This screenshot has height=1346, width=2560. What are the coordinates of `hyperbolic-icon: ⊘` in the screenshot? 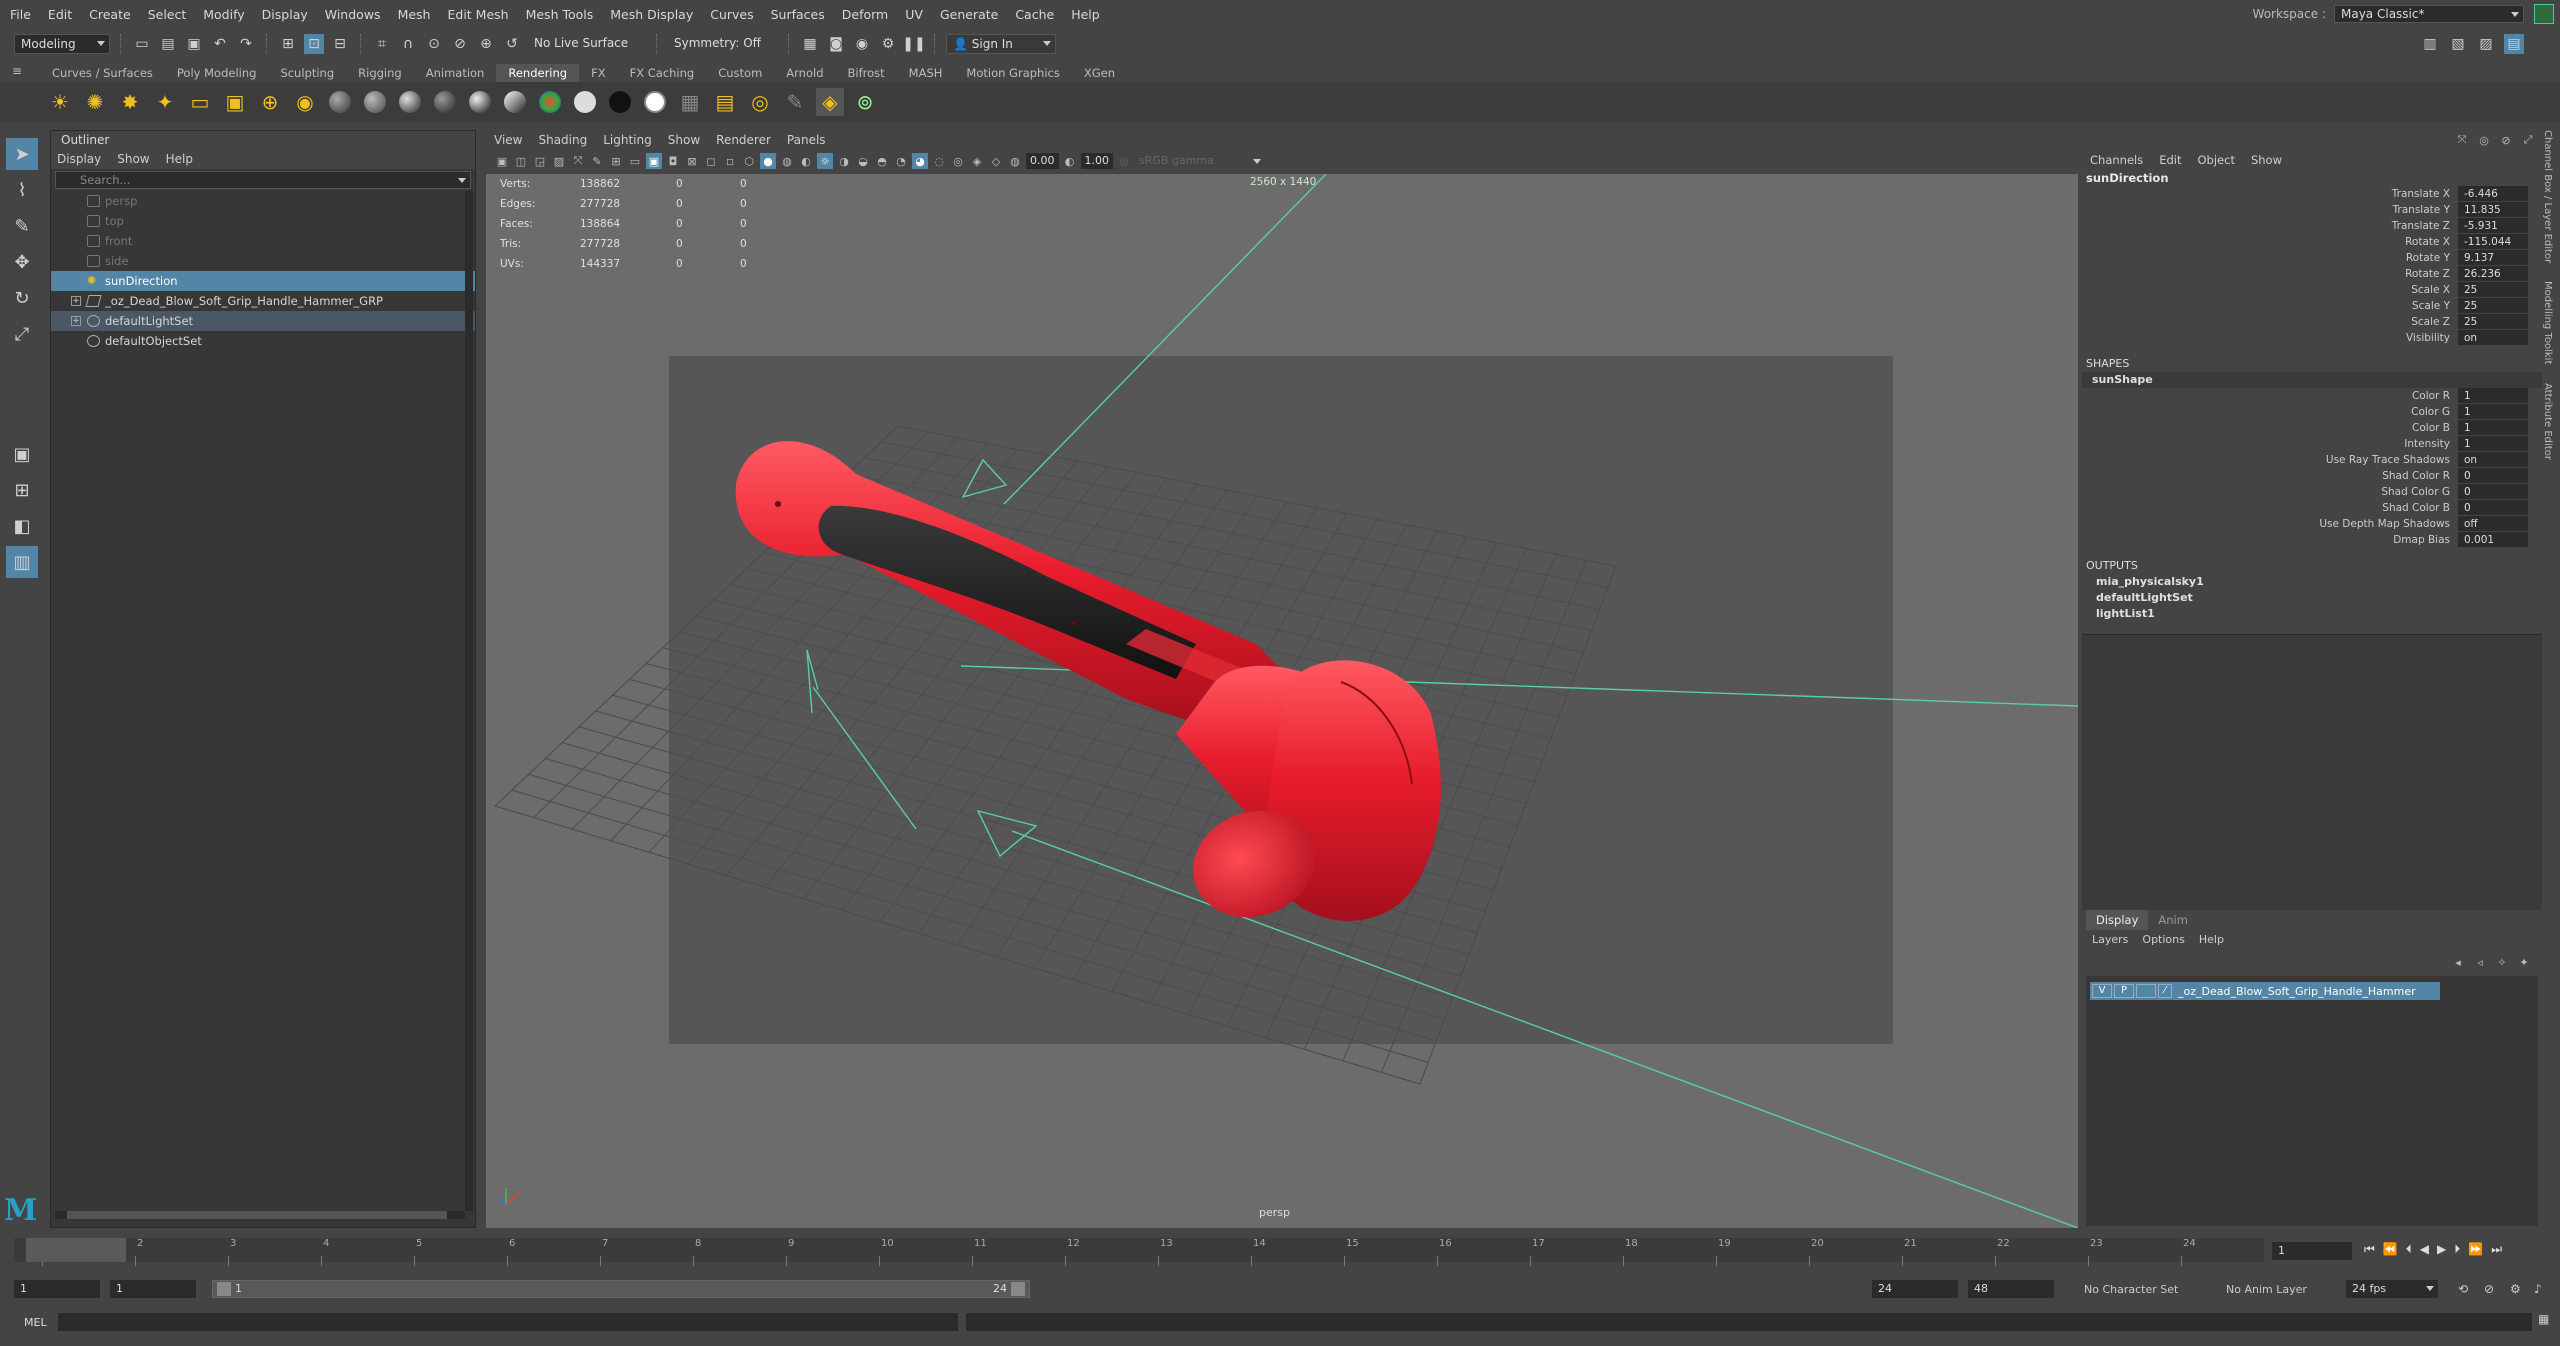 It's located at (2506, 140).